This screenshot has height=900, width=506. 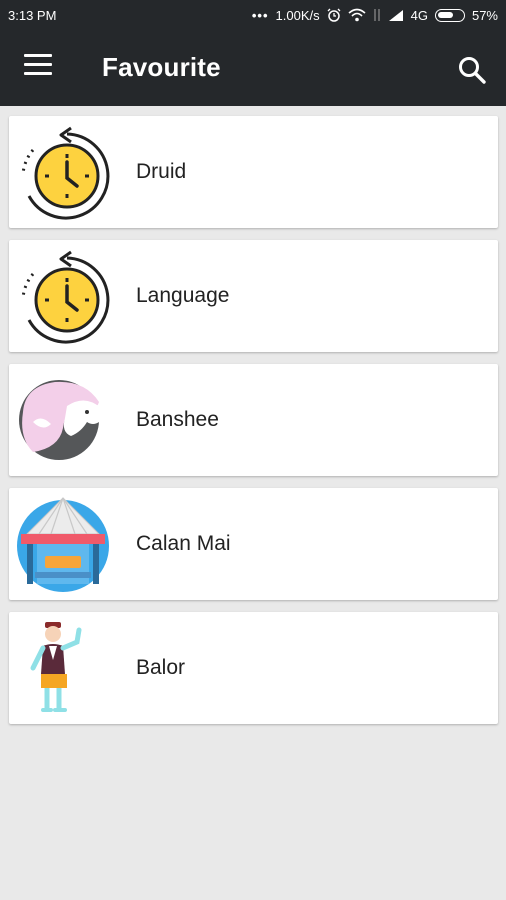 What do you see at coordinates (395, 15) in the screenshot?
I see `signal-icon` at bounding box center [395, 15].